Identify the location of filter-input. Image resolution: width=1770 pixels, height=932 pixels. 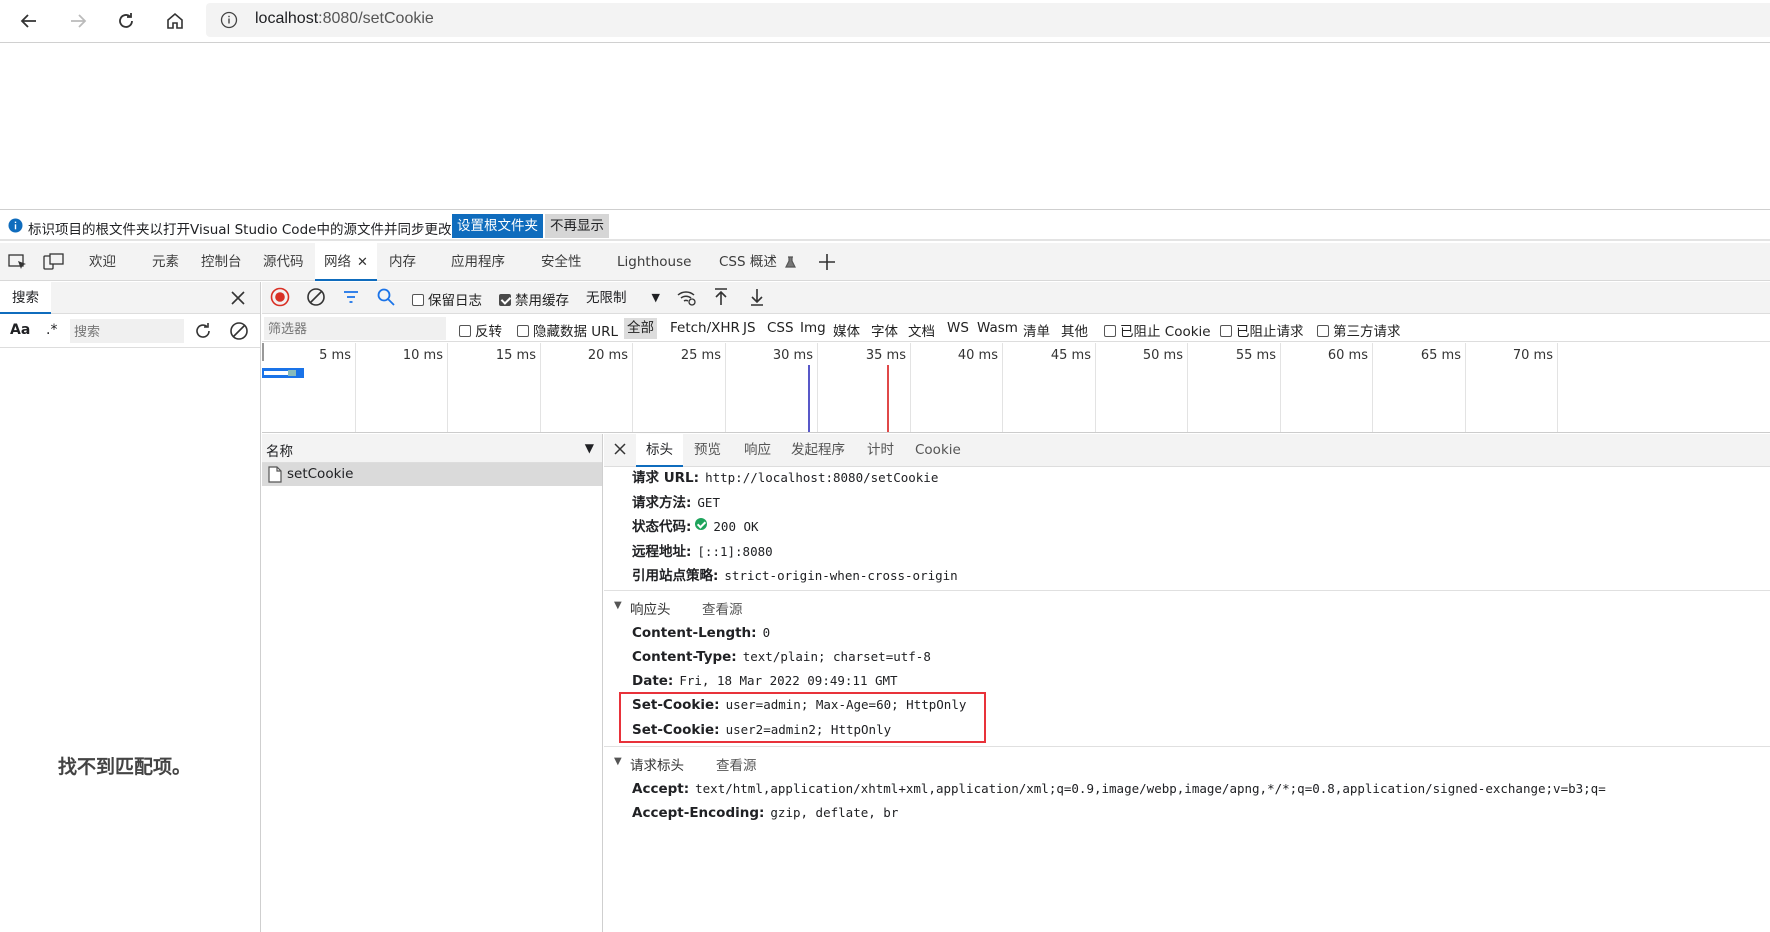
(355, 328).